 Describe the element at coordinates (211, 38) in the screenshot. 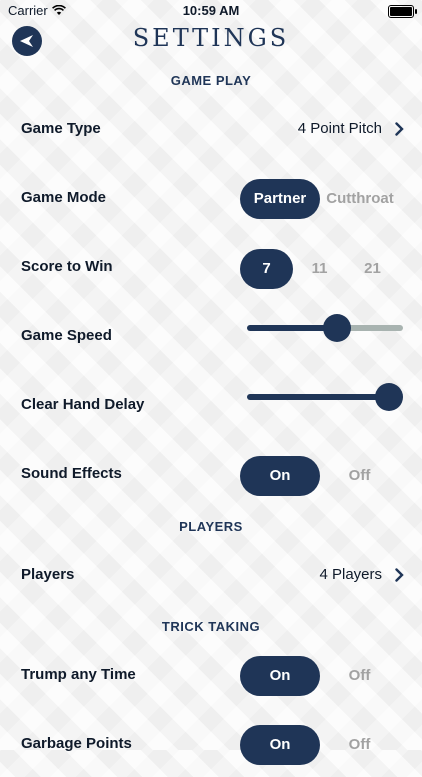

I see `page-title: SETTINGS` at that location.